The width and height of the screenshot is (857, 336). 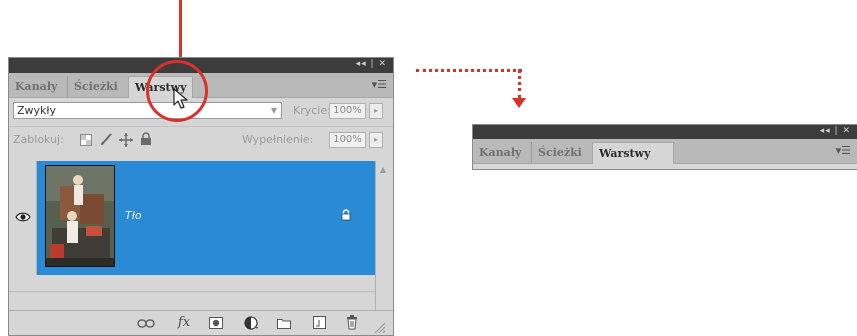 I want to click on adjustment-icon, so click(x=252, y=323).